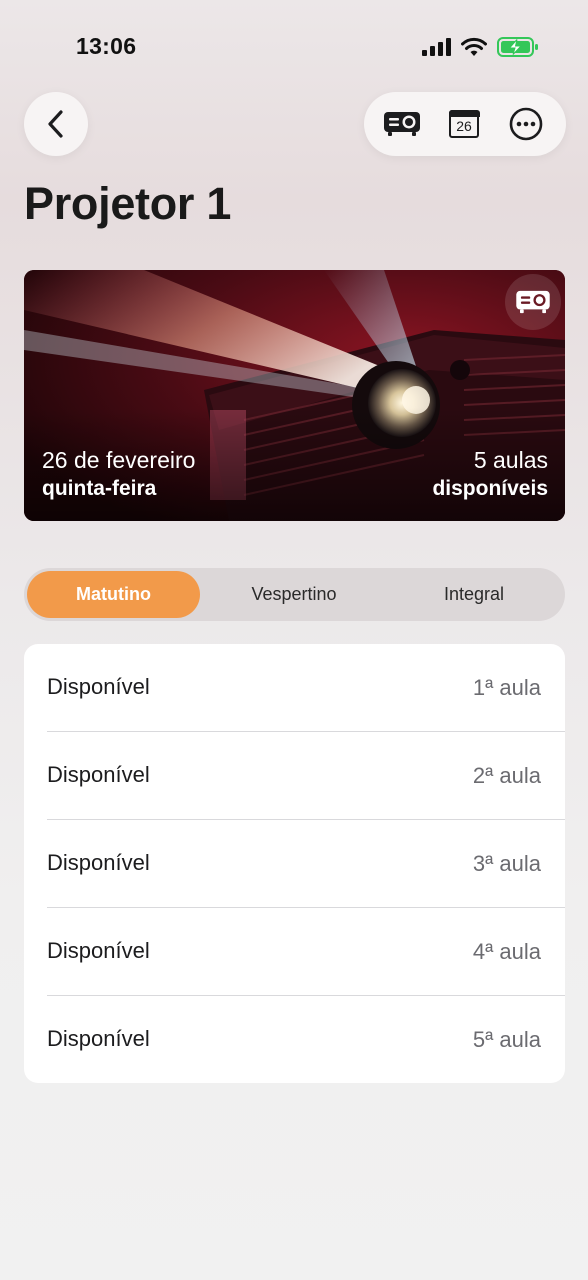  What do you see at coordinates (474, 46) in the screenshot?
I see `wifi-icon` at bounding box center [474, 46].